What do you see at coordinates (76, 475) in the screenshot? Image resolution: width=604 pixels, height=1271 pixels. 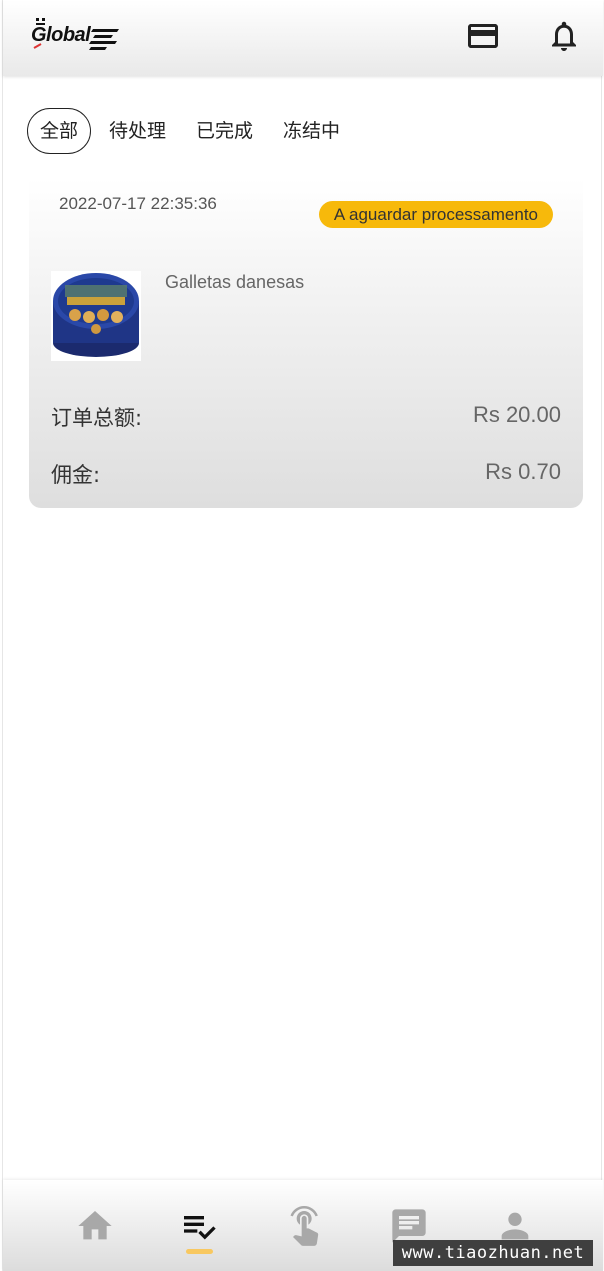 I see `commission-label: 佣金:` at bounding box center [76, 475].